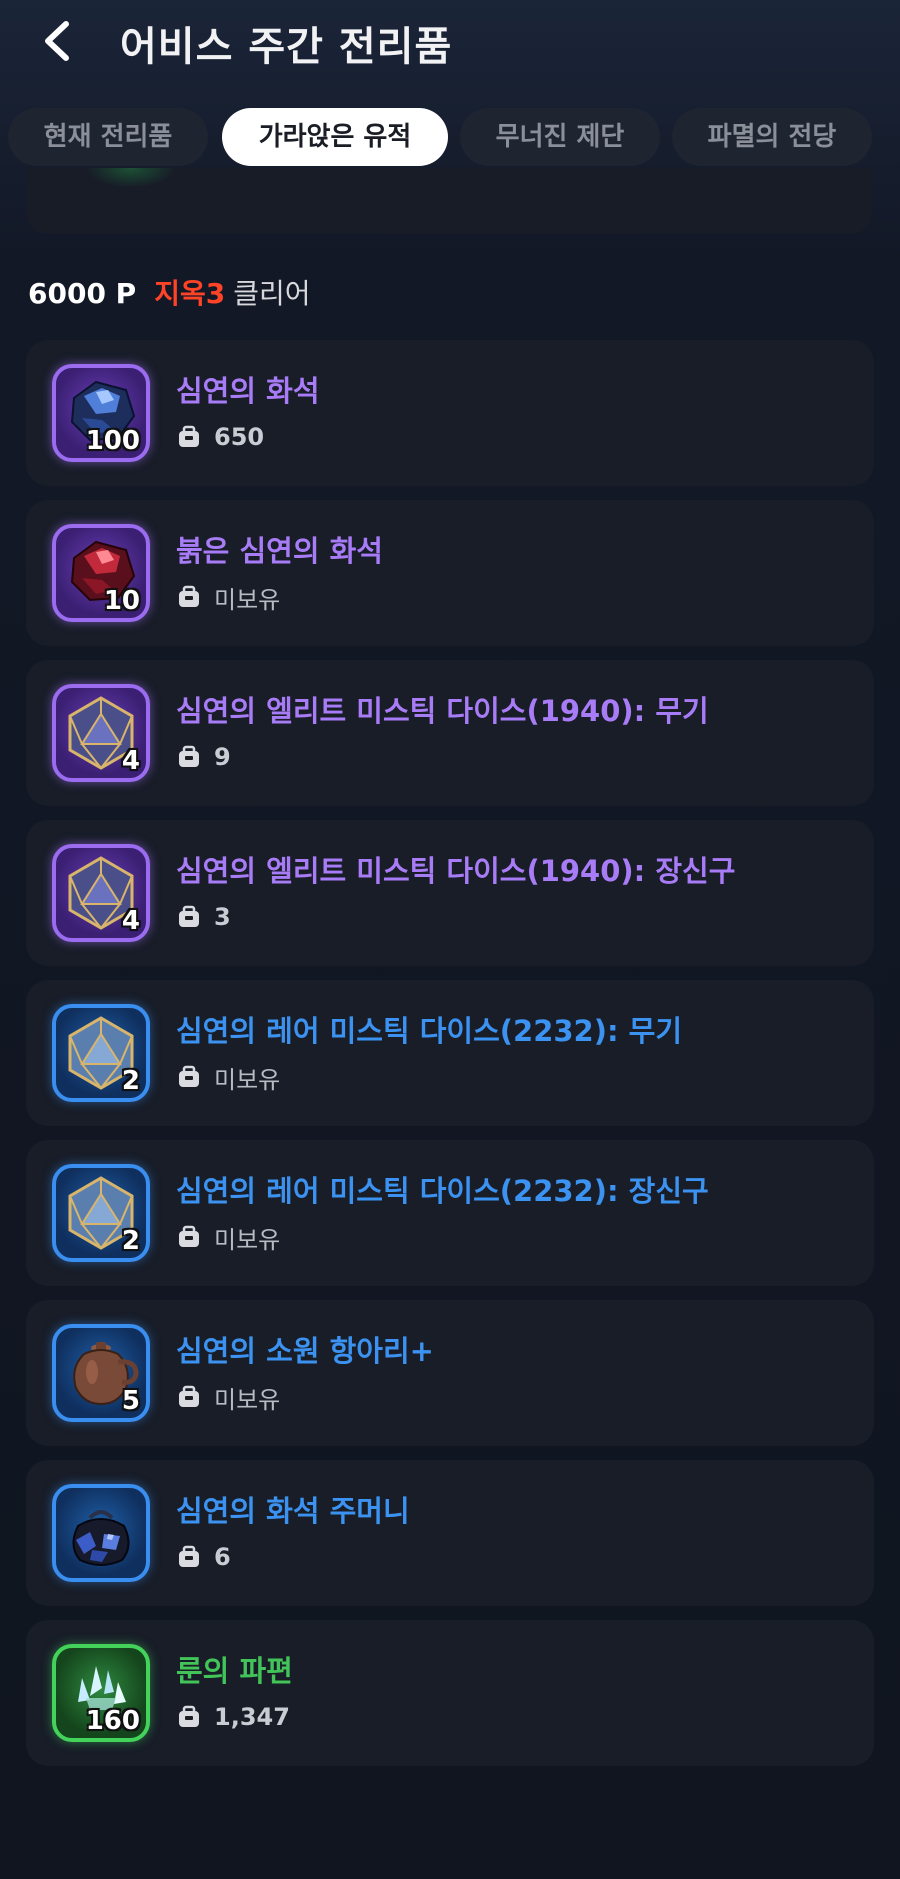  Describe the element at coordinates (293, 1511) in the screenshot. I see `item-name: 심연의 화석 주머니` at that location.